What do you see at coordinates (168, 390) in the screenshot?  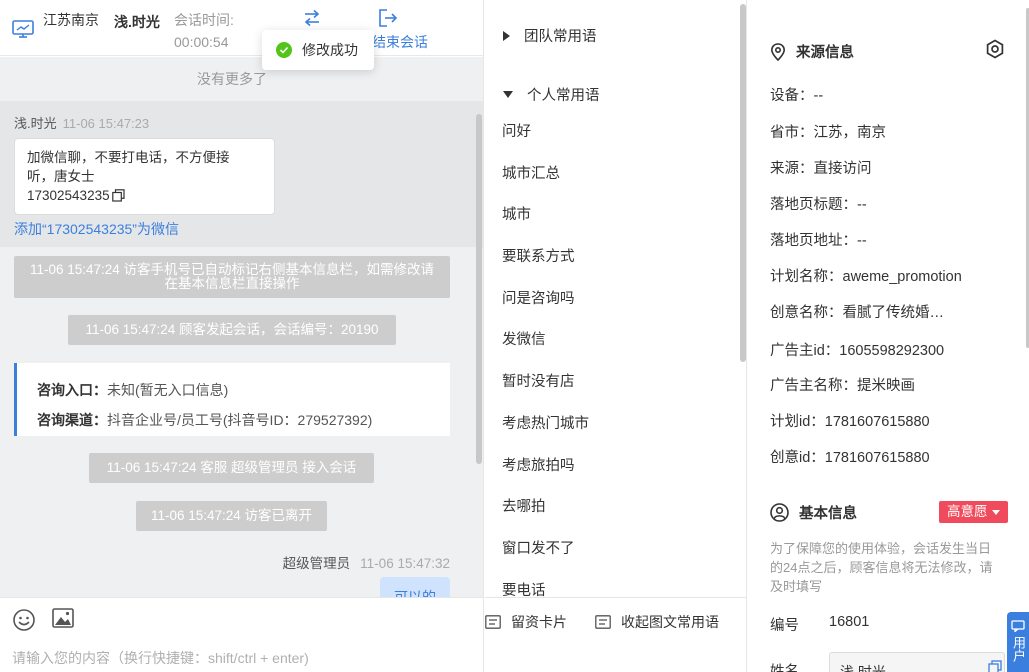 I see `entry-value: 未知(暂无入口信息)` at bounding box center [168, 390].